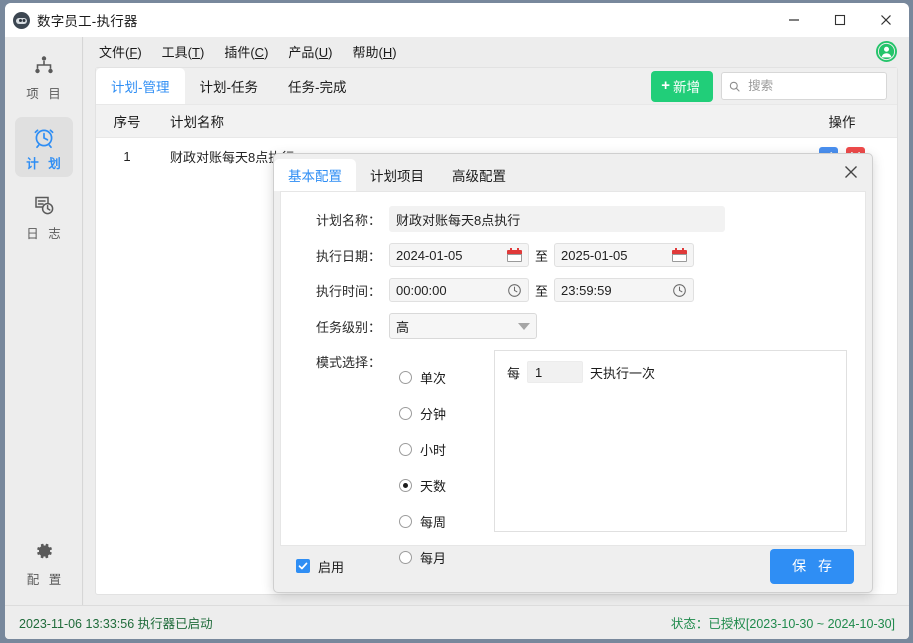  What do you see at coordinates (539, 372) in the screenshot?
I see `interval-value: 1` at bounding box center [539, 372].